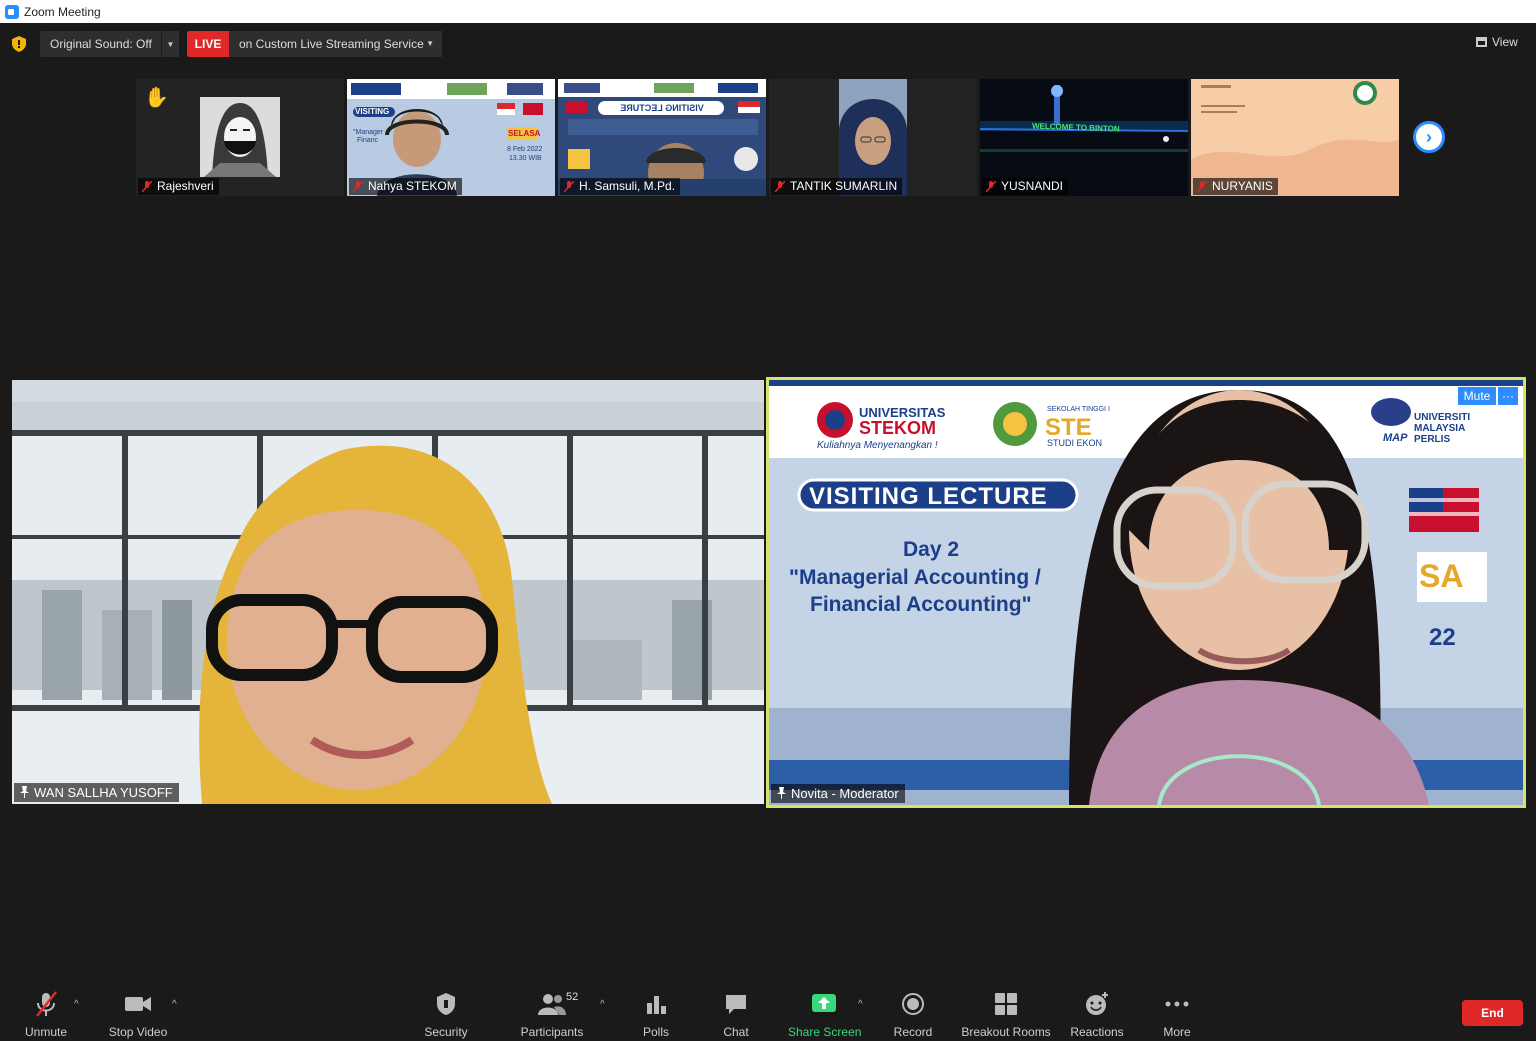  Describe the element at coordinates (1242, 186) in the screenshot. I see `participant-name: NURYANIS` at that location.